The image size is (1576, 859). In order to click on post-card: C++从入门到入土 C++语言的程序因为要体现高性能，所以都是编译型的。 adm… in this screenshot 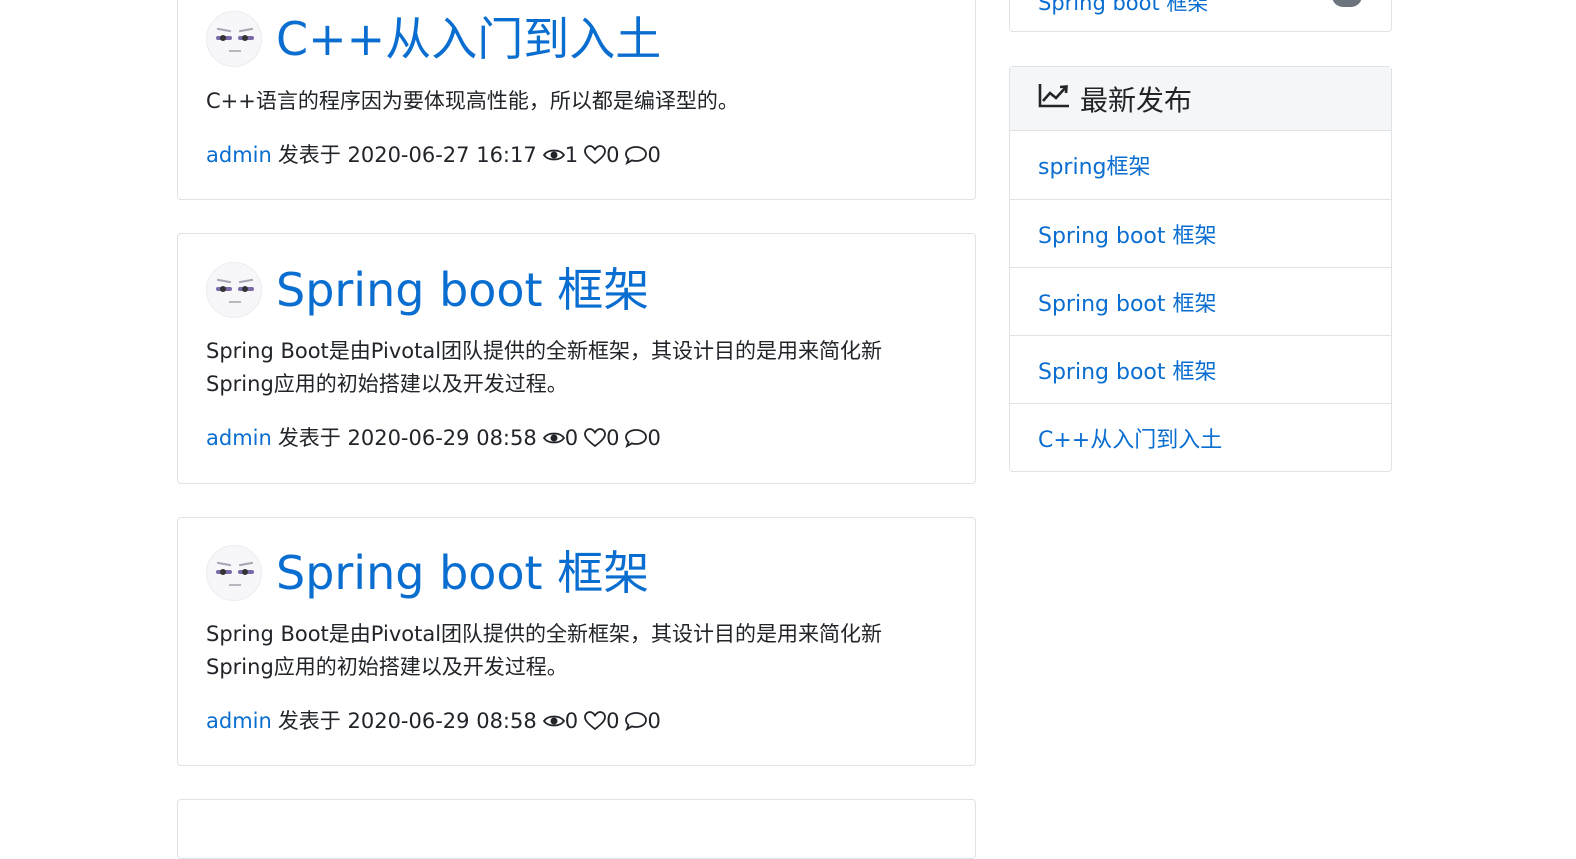, I will do `click(576, 100)`.